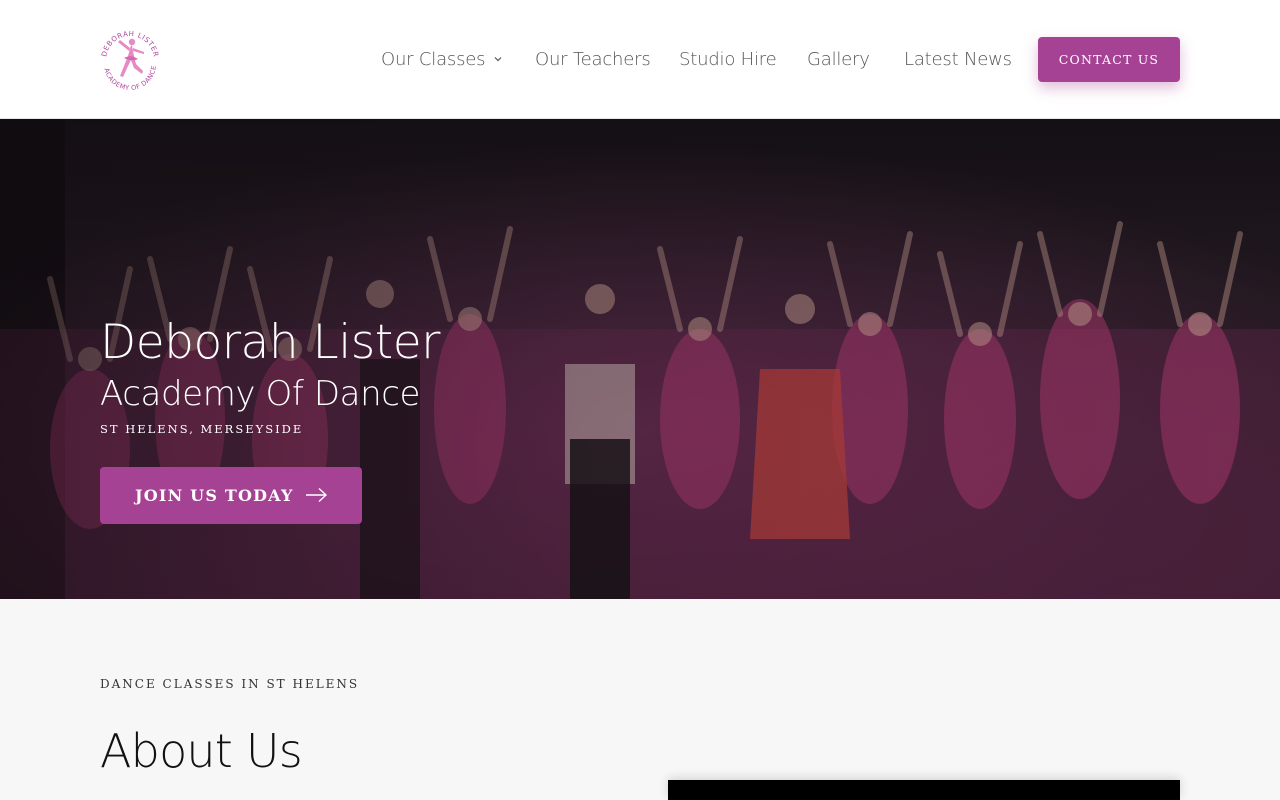  Describe the element at coordinates (214, 495) in the screenshot. I see `join-button-label: JOIN US TODAY` at that location.